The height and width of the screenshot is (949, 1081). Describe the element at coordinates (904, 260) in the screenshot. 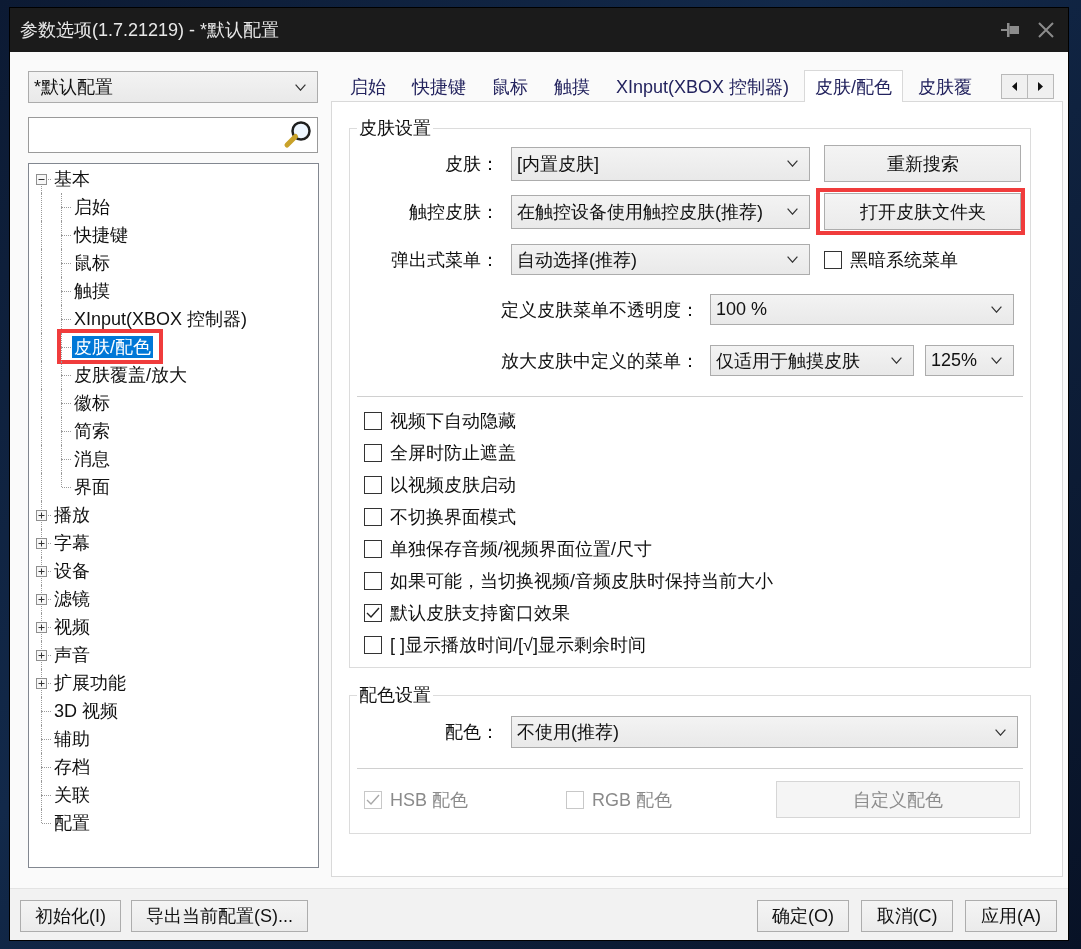

I see `checkbox-label: 黑暗系统菜单` at that location.